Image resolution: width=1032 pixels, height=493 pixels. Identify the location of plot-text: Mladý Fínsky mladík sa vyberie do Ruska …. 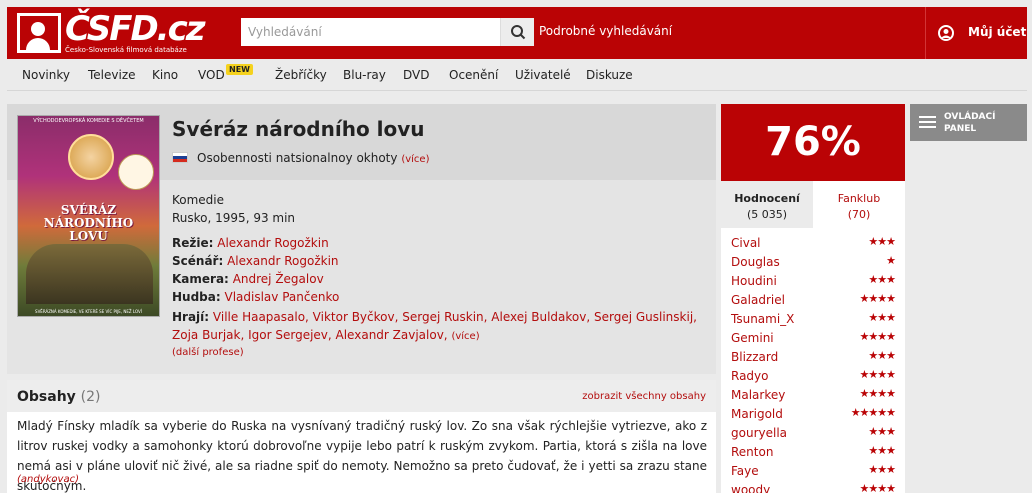
(362, 456).